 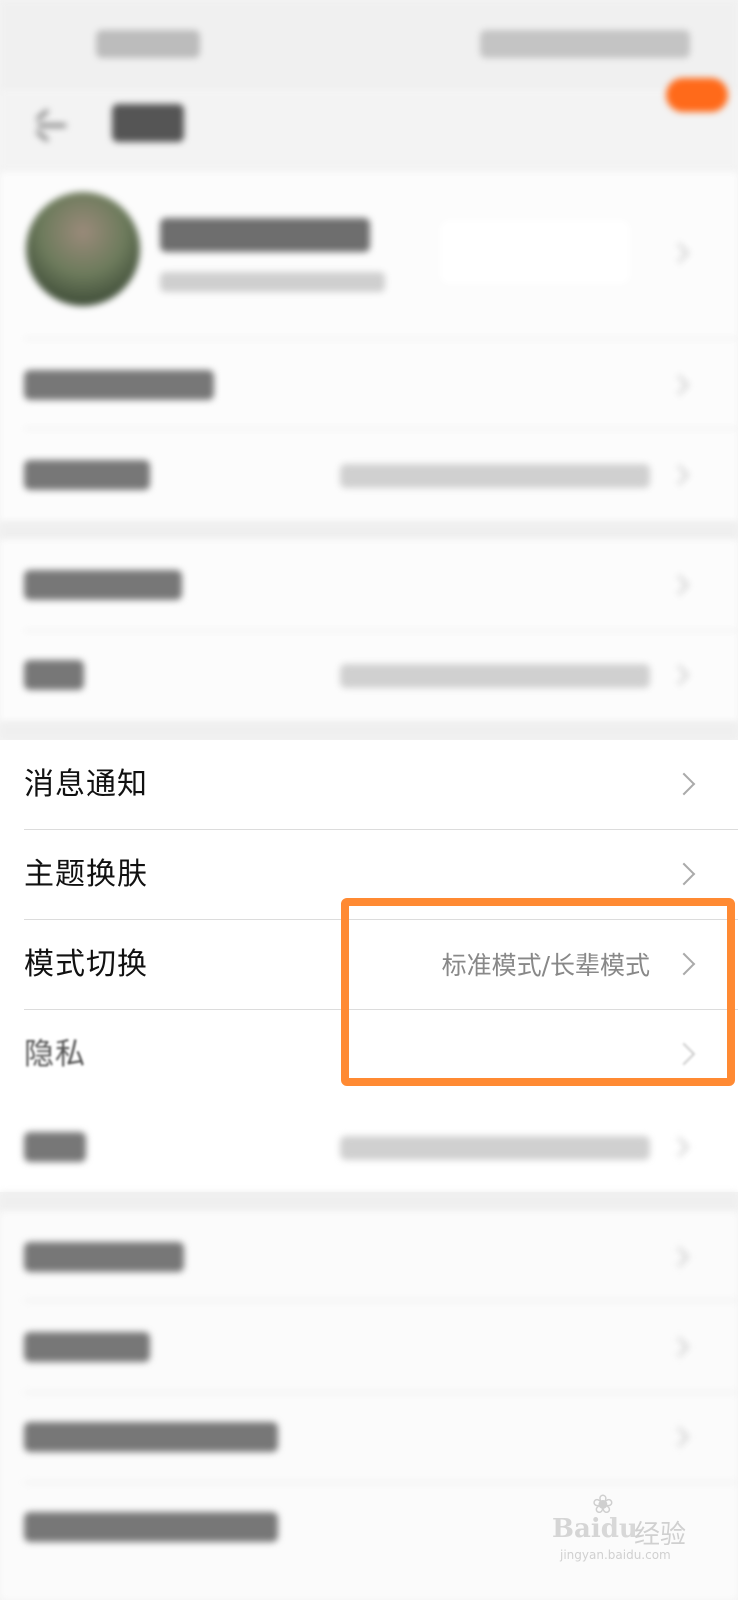 What do you see at coordinates (369, 45) in the screenshot?
I see `status-bar` at bounding box center [369, 45].